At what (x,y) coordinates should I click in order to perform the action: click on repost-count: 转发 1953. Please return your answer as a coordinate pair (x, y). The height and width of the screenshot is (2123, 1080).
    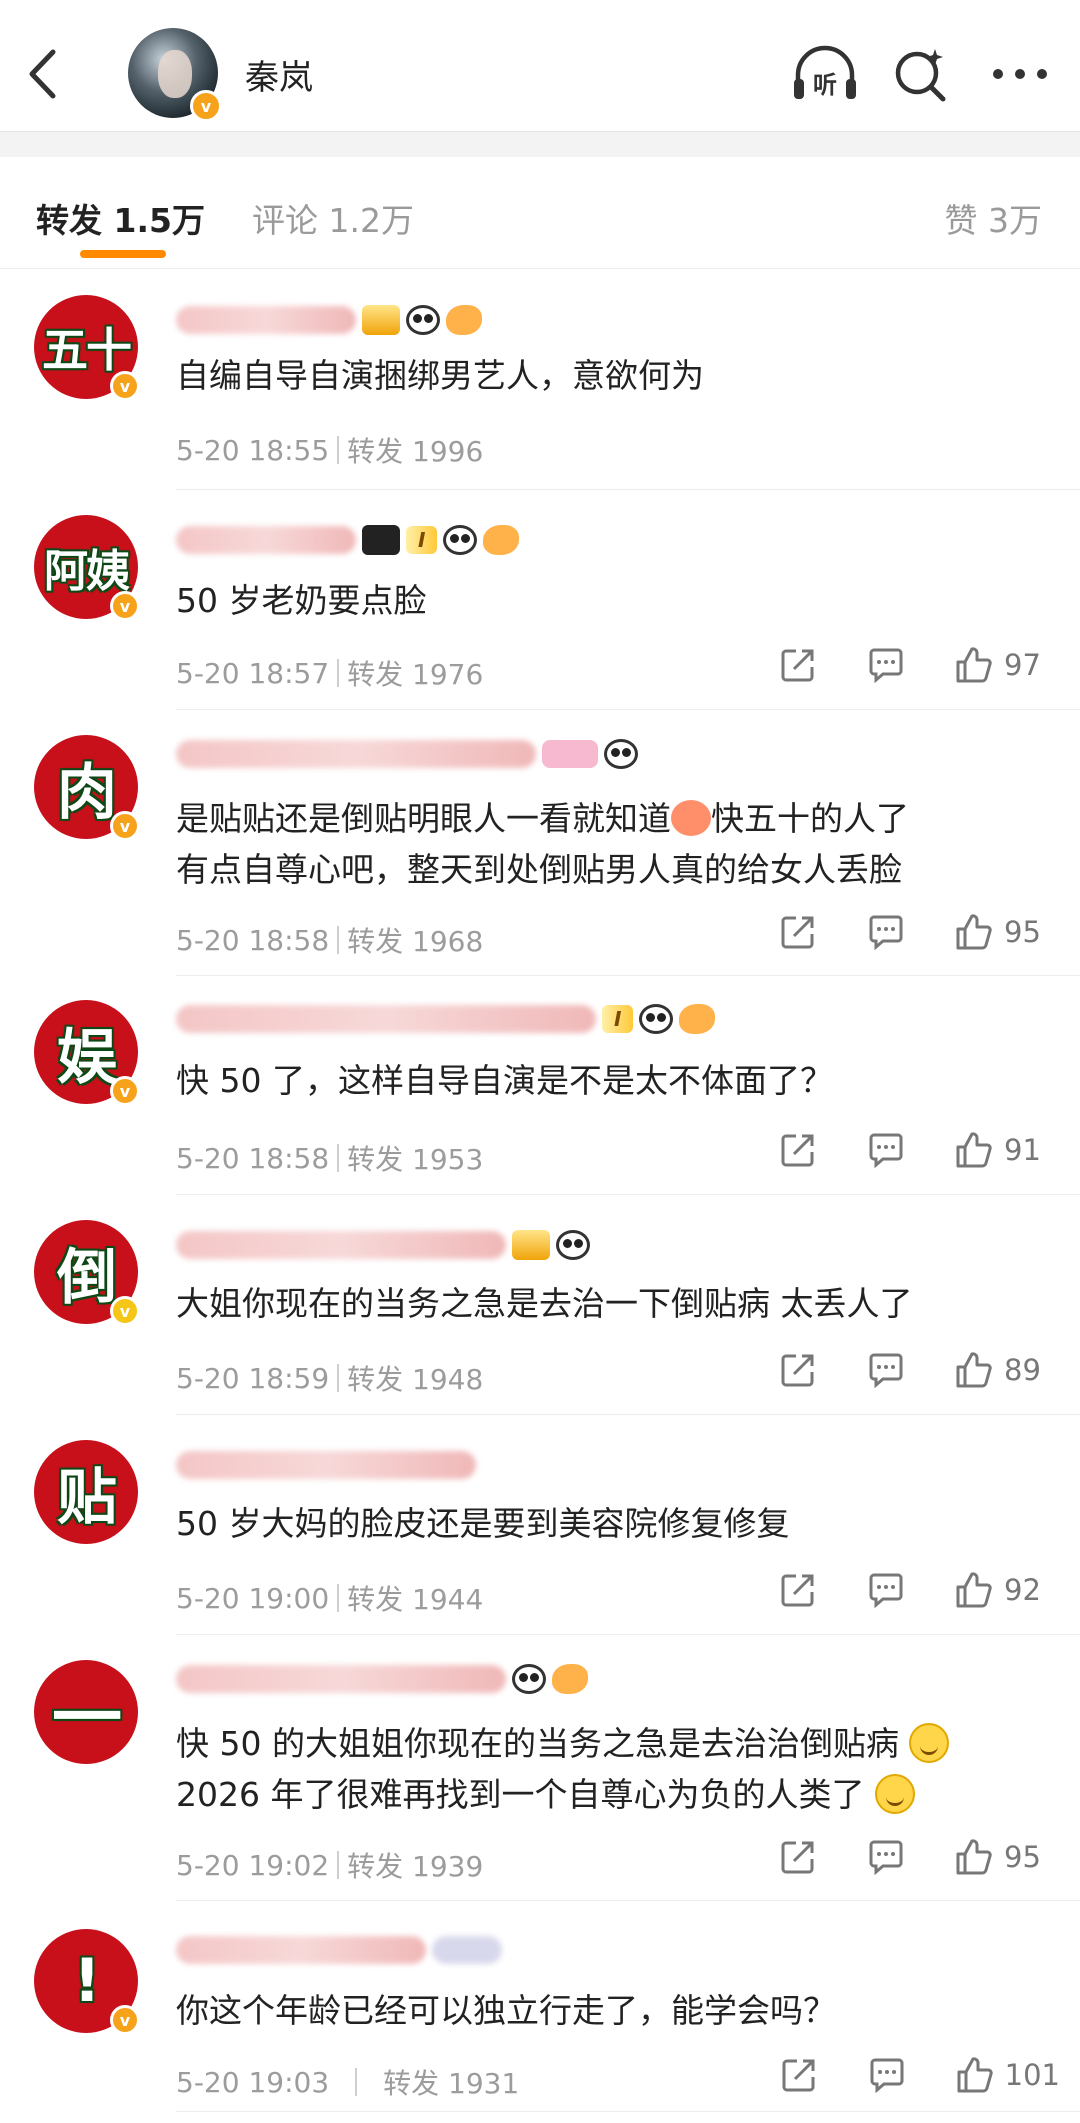
    Looking at the image, I should click on (415, 1159).